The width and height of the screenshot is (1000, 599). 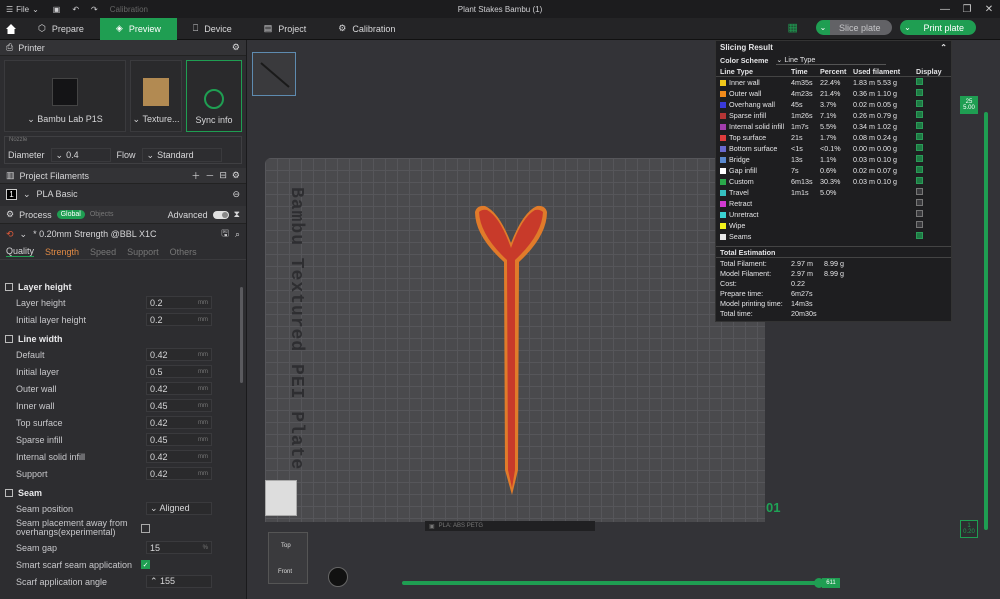 What do you see at coordinates (80, 155) in the screenshot?
I see `diameter-select: ⌄ 0.4` at bounding box center [80, 155].